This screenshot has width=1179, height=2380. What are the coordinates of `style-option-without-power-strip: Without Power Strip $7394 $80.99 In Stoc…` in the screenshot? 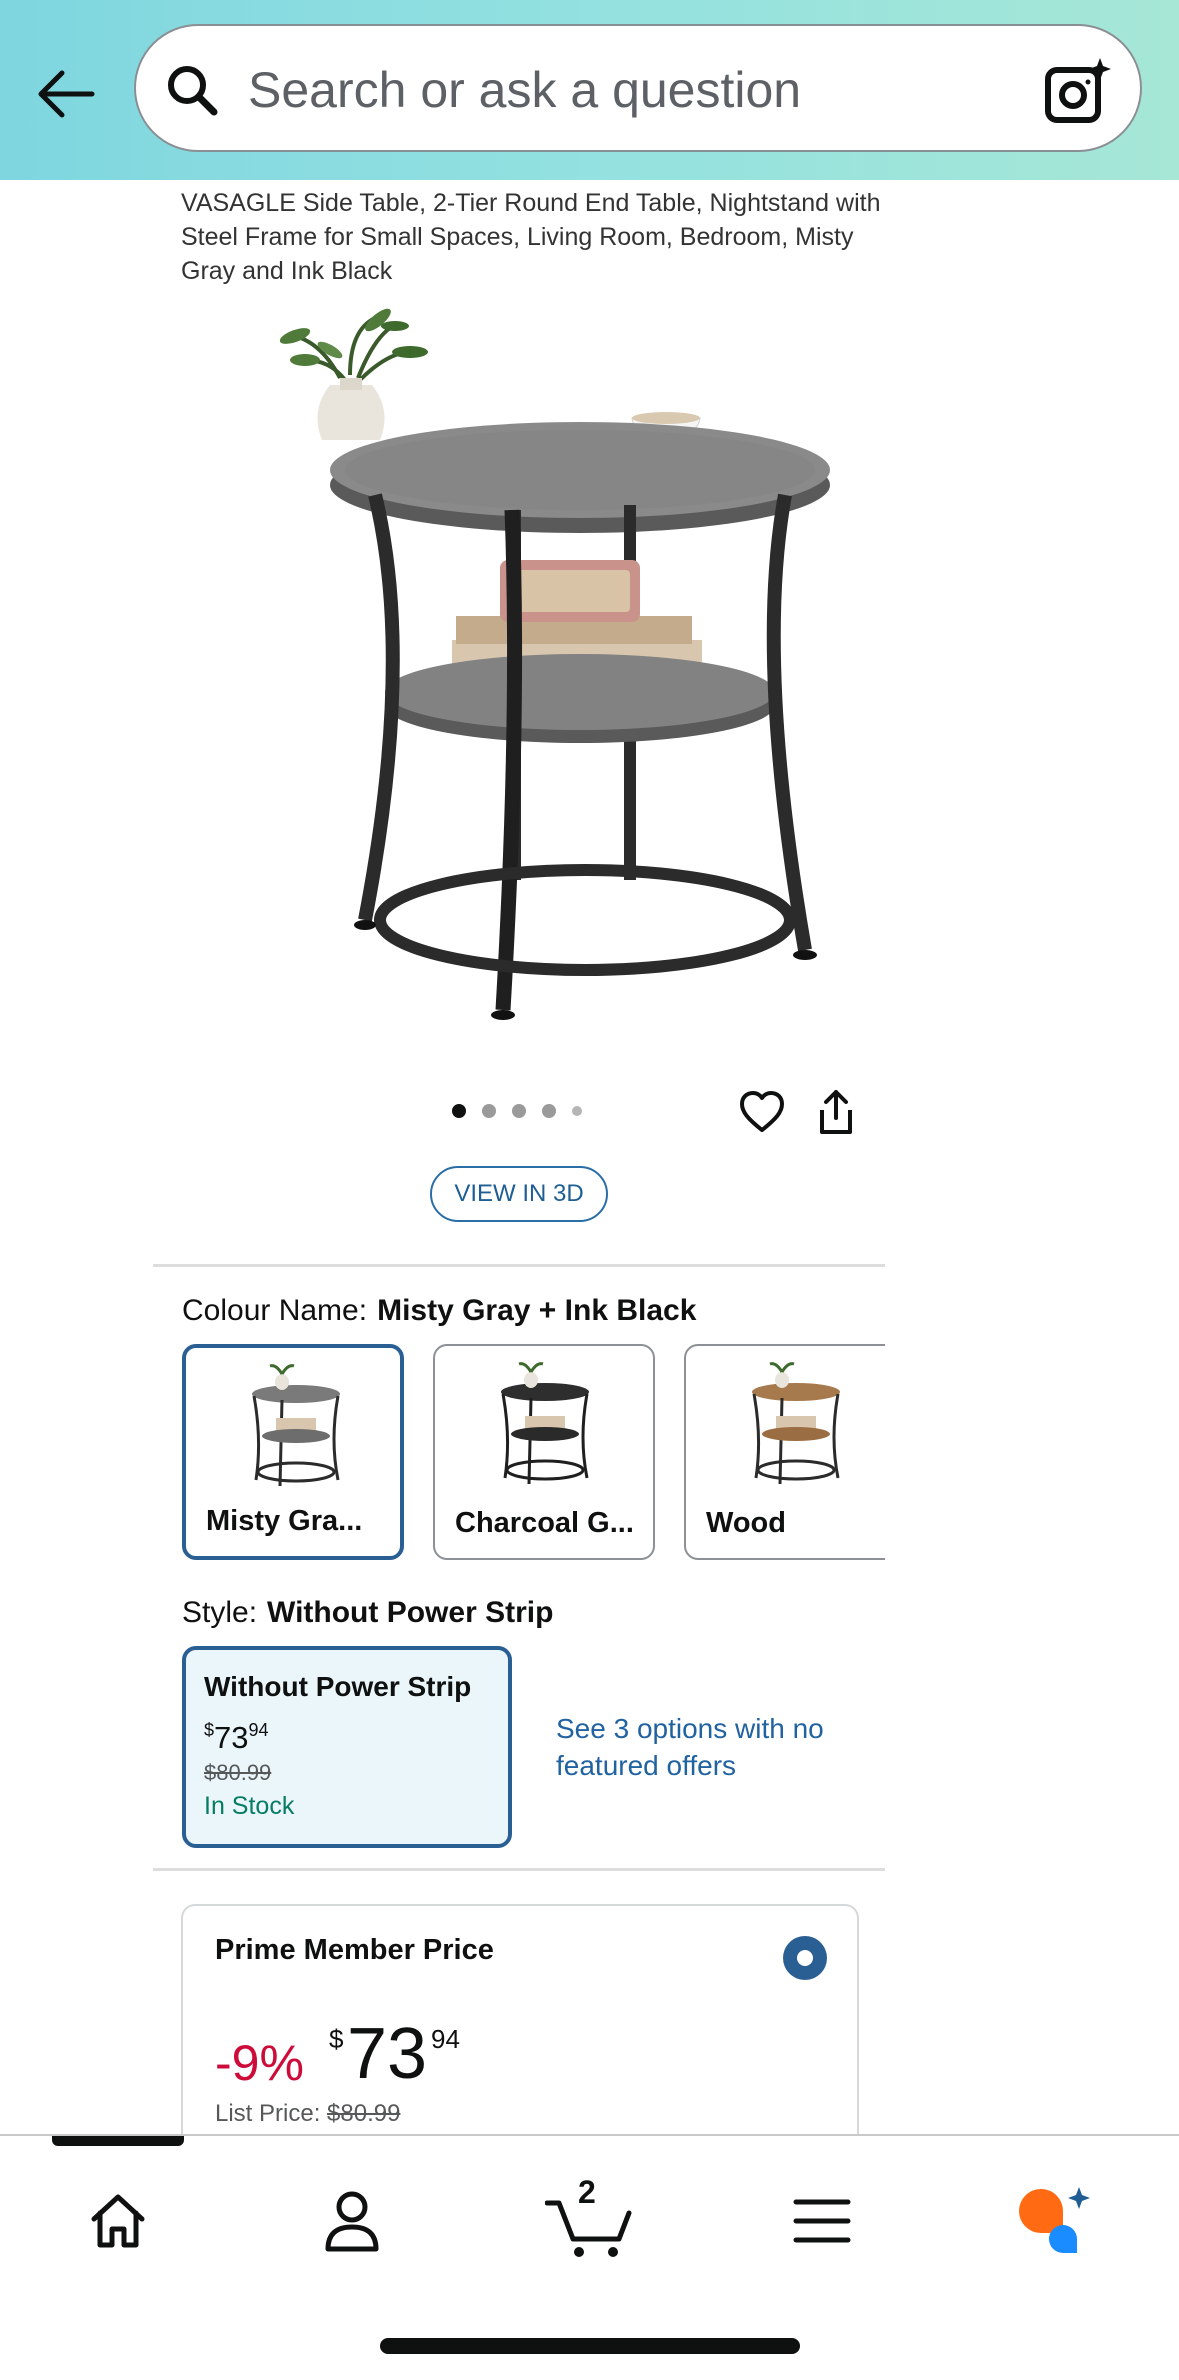 It's located at (347, 1747).